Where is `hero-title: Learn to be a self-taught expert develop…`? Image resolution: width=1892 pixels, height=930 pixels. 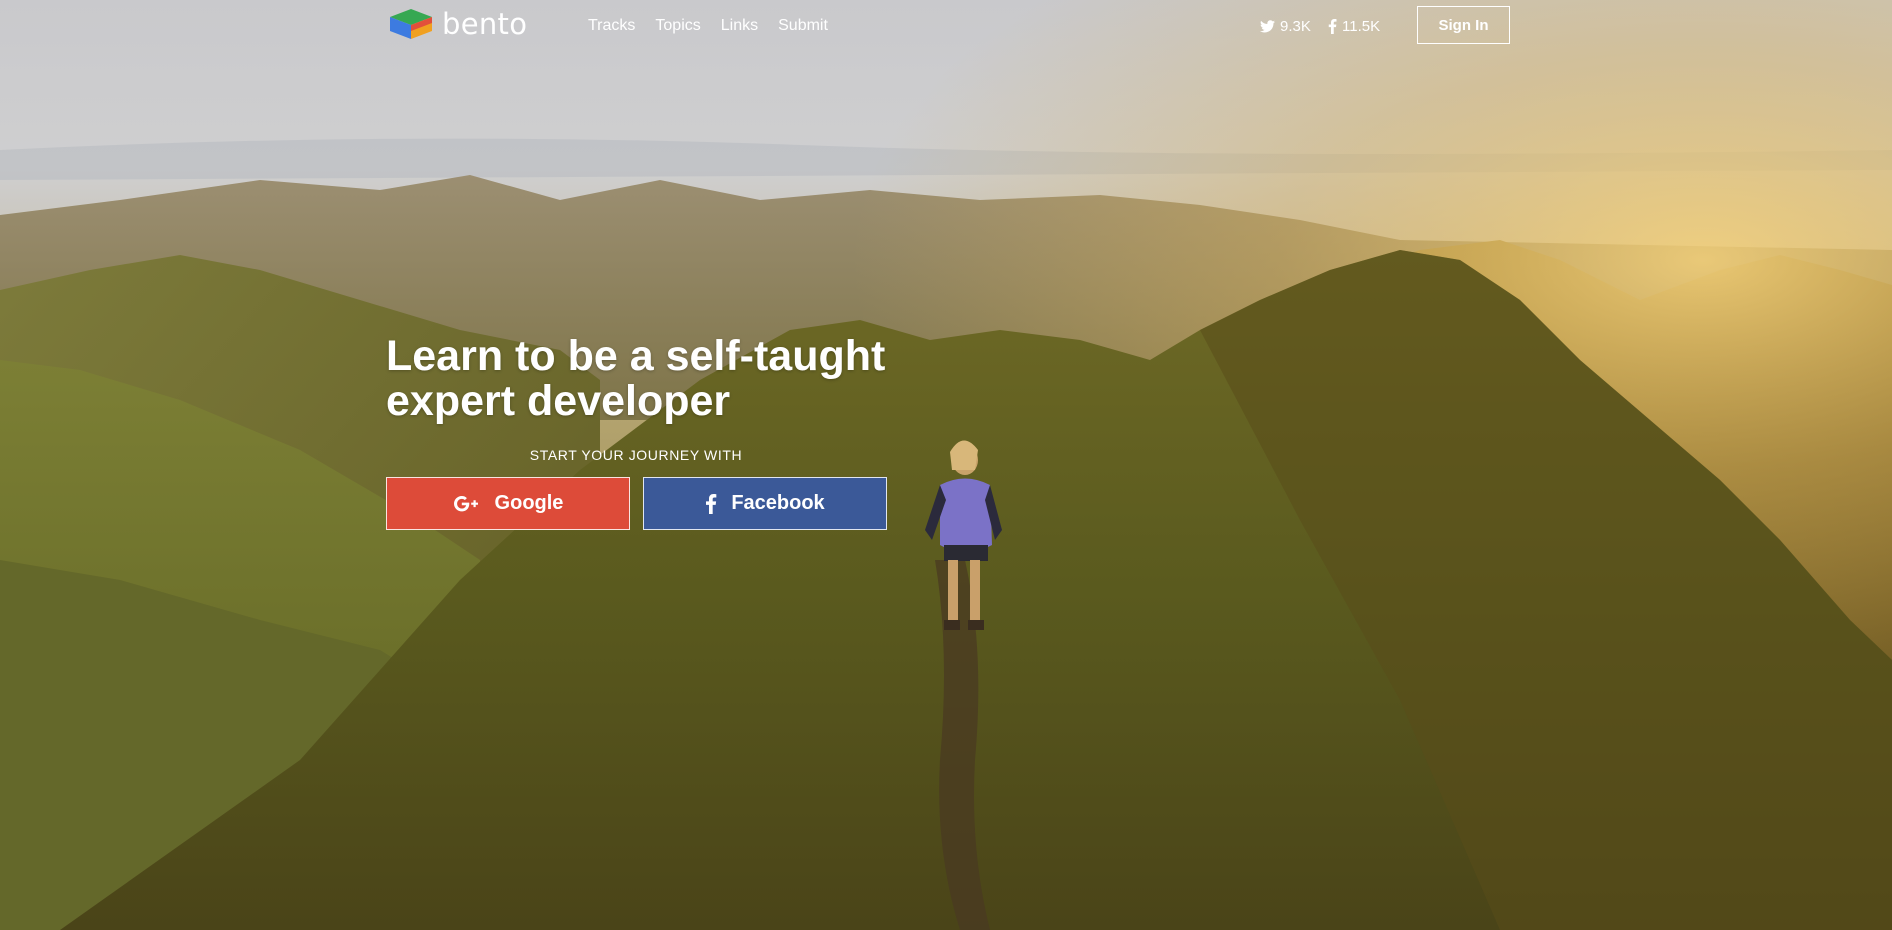 hero-title: Learn to be a self-taught expert develop… is located at coordinates (646, 379).